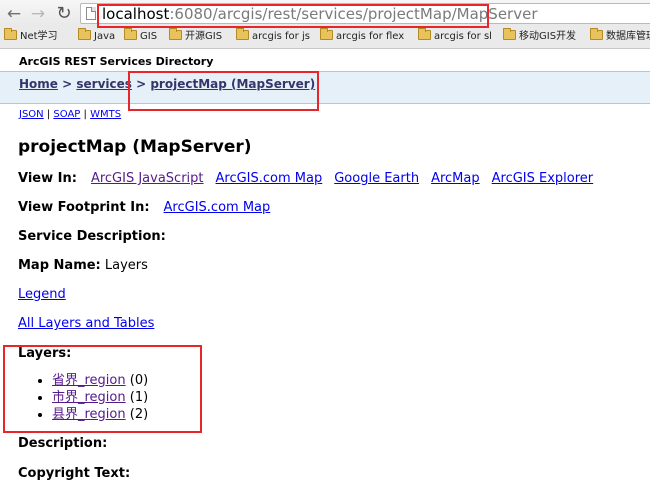  I want to click on layers-label: Layers:, so click(45, 353).